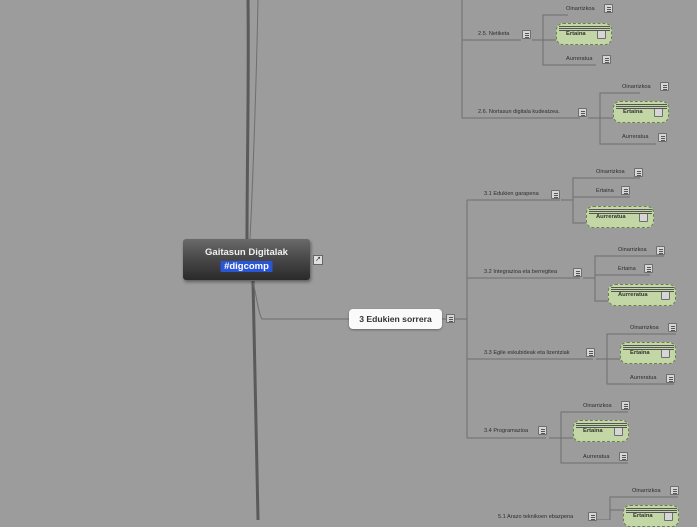 The width and height of the screenshot is (697, 527). I want to click on branch-label: 3 Edukien sorrera, so click(395, 319).